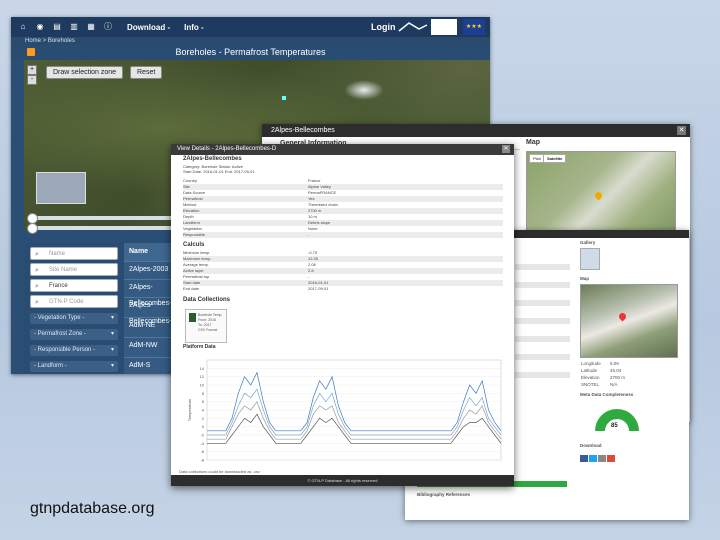  What do you see at coordinates (203, 418) in the screenshot?
I see `y-tick-label: 2` at bounding box center [203, 418].